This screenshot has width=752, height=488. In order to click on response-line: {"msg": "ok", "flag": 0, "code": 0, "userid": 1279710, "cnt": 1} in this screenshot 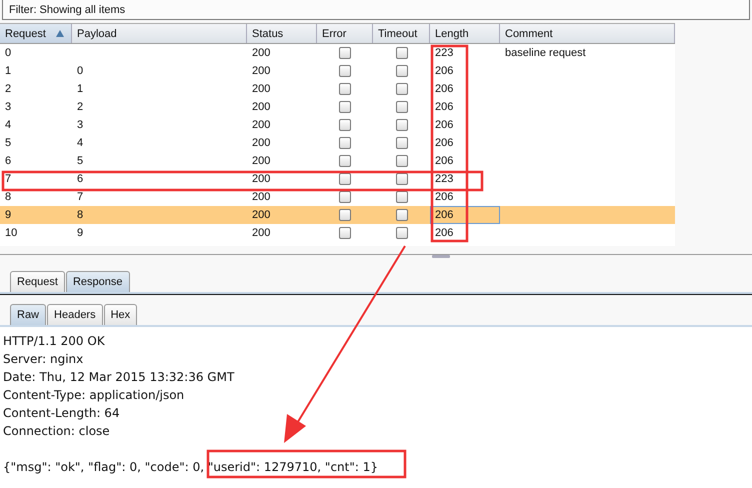, I will do `click(190, 467)`.